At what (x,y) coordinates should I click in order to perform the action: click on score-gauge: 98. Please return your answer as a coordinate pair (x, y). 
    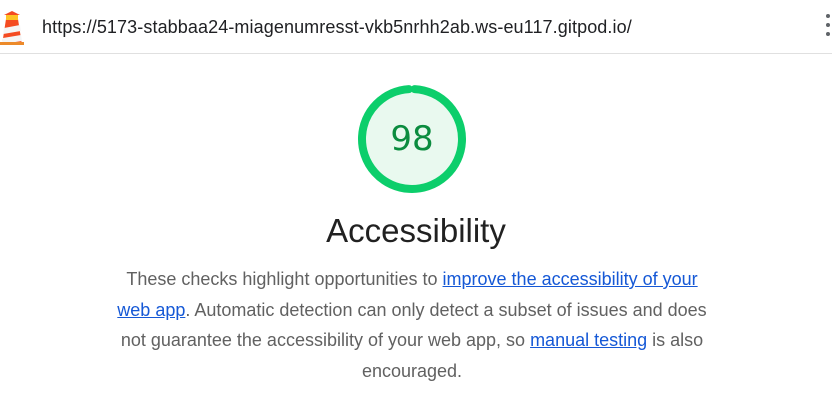
    Looking at the image, I should click on (412, 139).